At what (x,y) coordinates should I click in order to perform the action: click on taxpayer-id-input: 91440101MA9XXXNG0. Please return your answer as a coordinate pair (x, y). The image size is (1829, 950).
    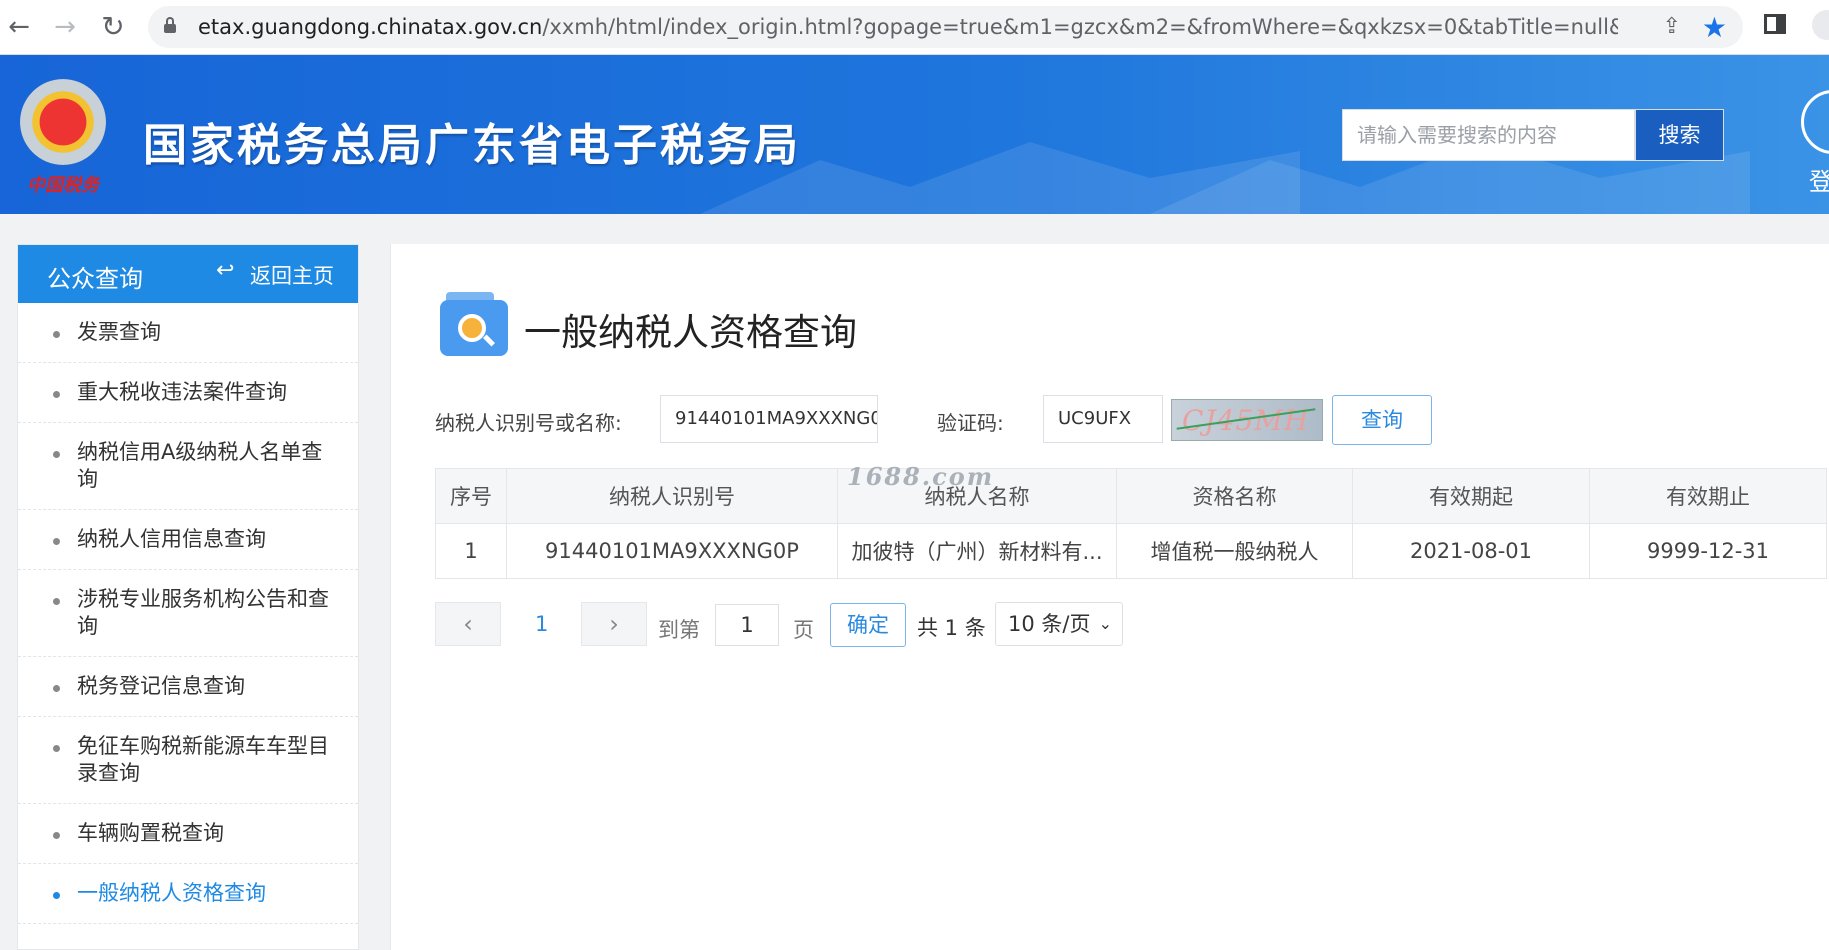
    Looking at the image, I should click on (769, 419).